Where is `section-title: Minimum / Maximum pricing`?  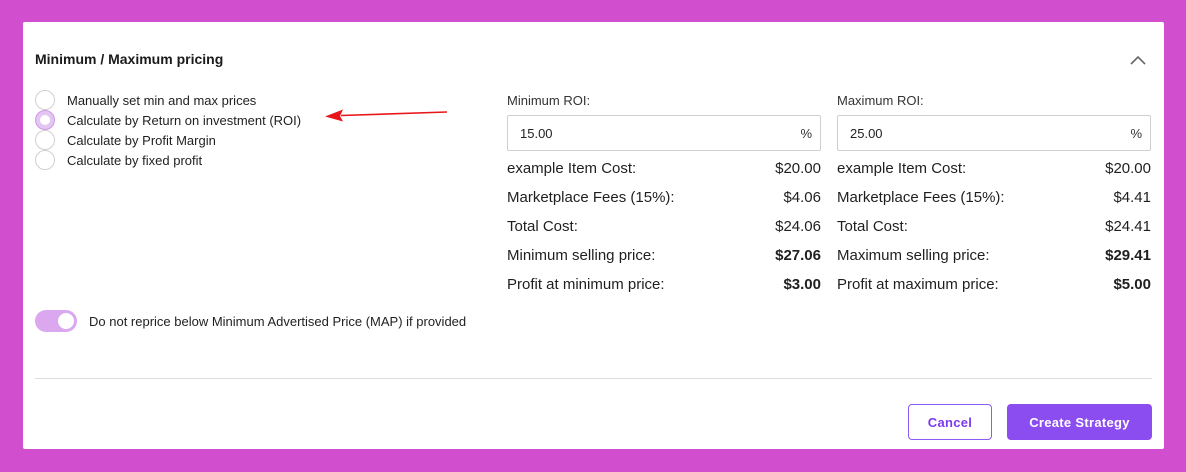 section-title: Minimum / Maximum pricing is located at coordinates (129, 59).